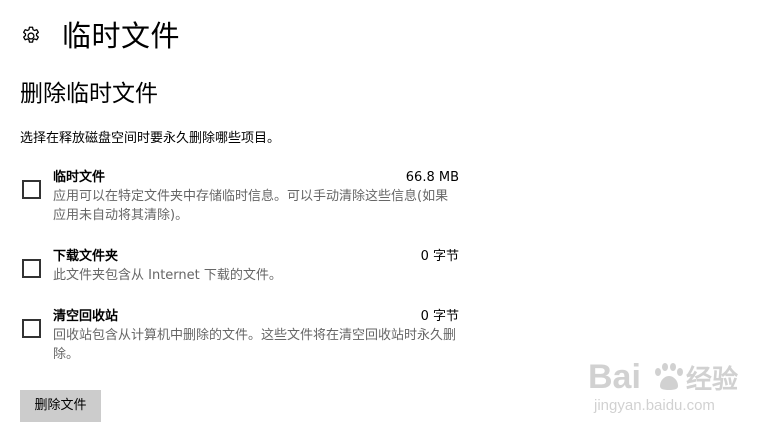 The height and width of the screenshot is (434, 766). What do you see at coordinates (256, 266) in the screenshot?
I see `downloads-text: 下载文件夹 0 字节 此文件夹包含从 Internet 下载的文件。` at bounding box center [256, 266].